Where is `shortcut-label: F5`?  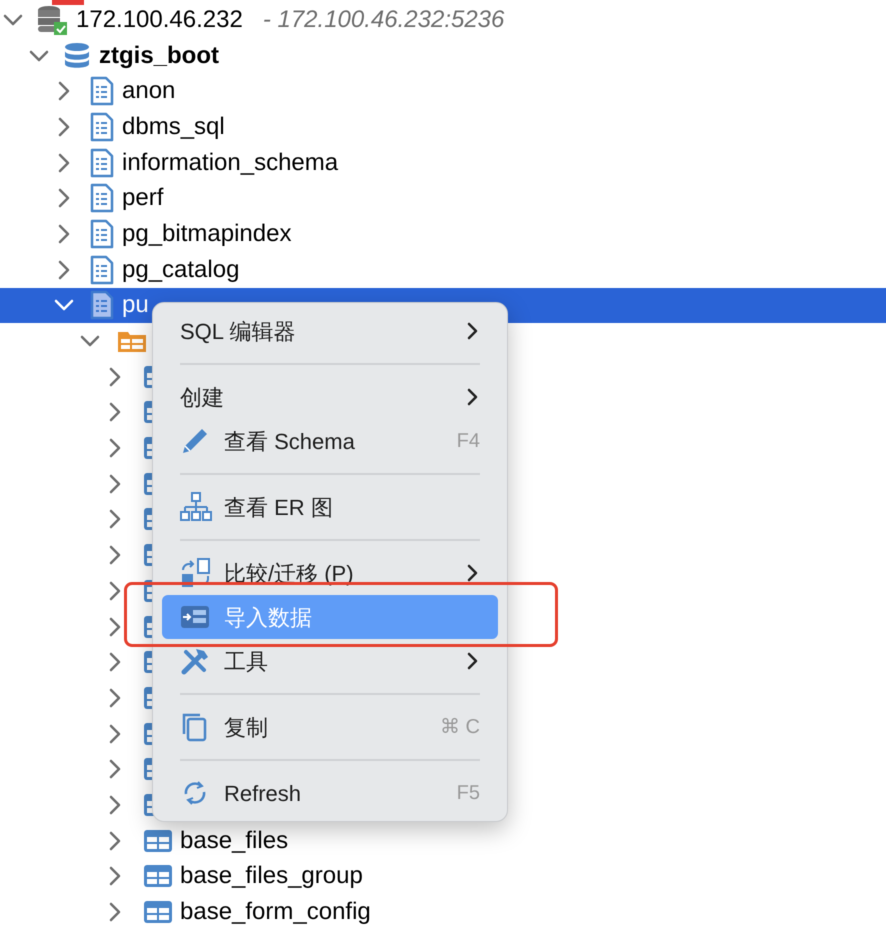 shortcut-label: F5 is located at coordinates (468, 793).